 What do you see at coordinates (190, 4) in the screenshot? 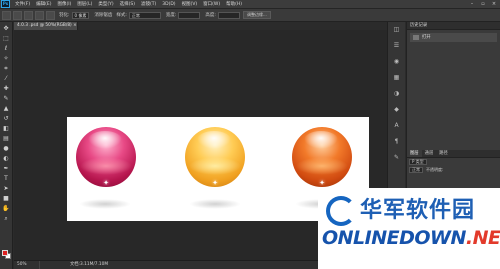
I see `menu-view: 视图(V)` at bounding box center [190, 4].